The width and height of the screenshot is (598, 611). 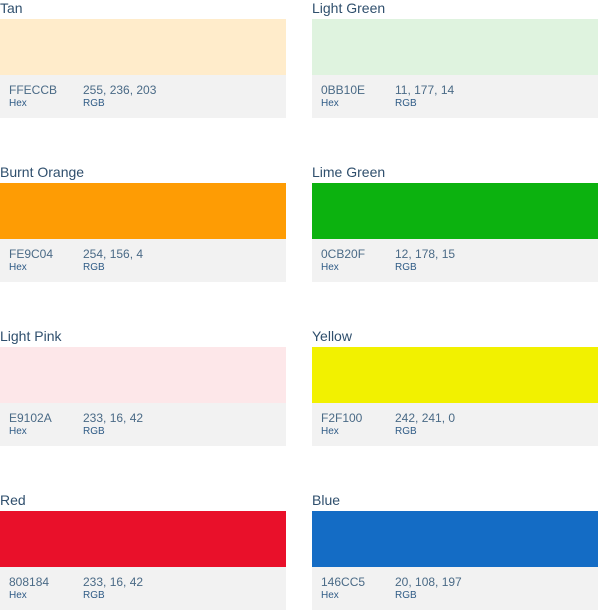 I want to click on rgb-value: 20, 108, 197, so click(x=428, y=582).